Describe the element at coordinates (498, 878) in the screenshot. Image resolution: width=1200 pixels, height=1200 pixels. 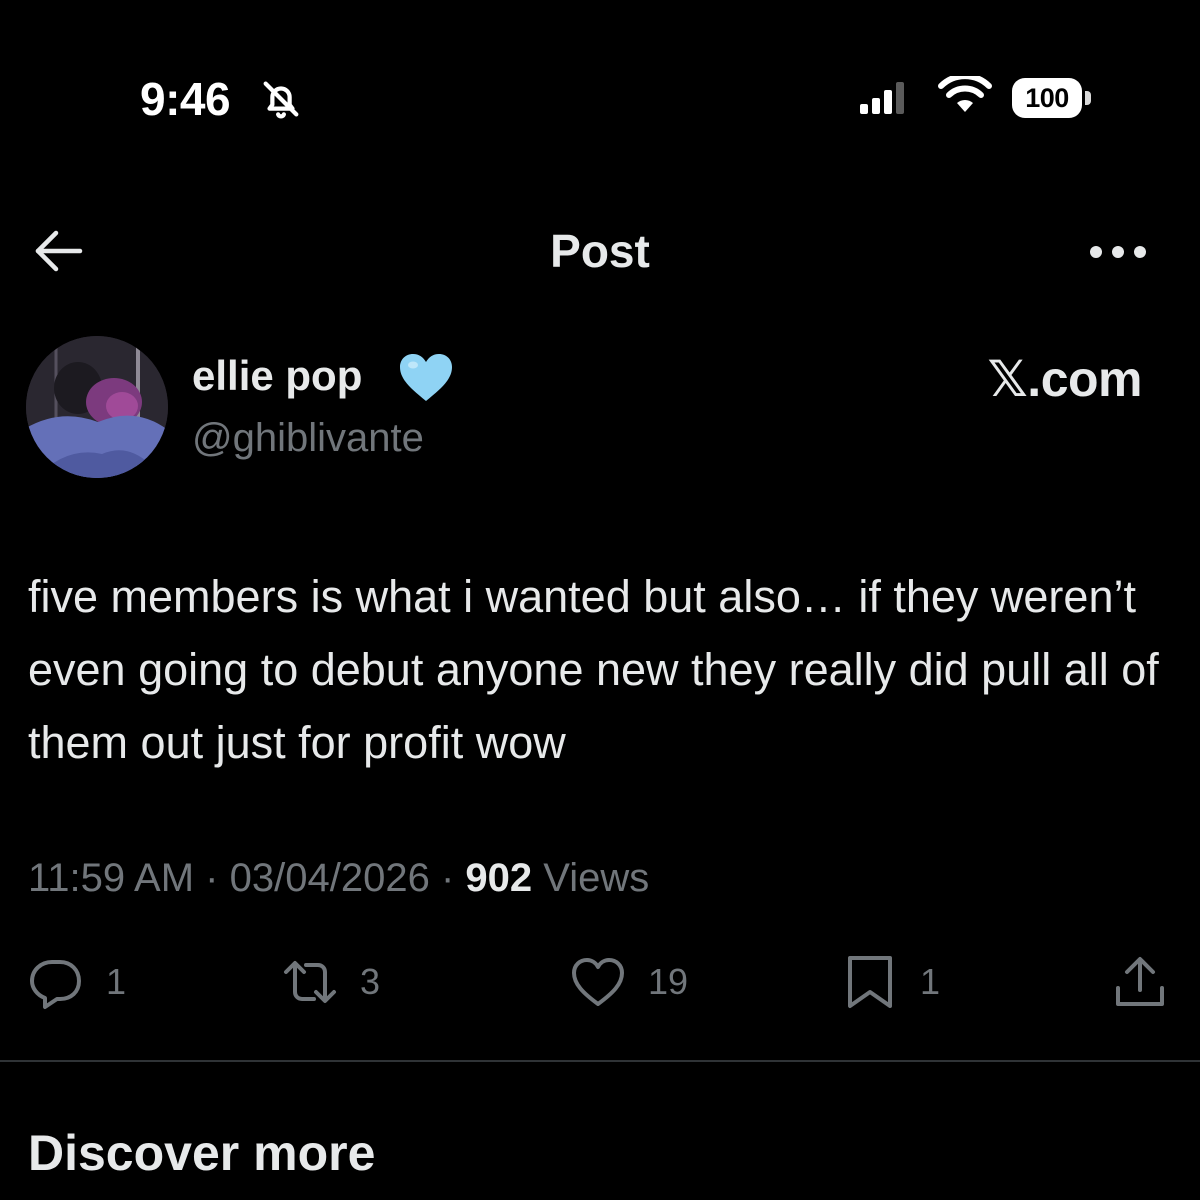
I see `views-count: 902` at that location.